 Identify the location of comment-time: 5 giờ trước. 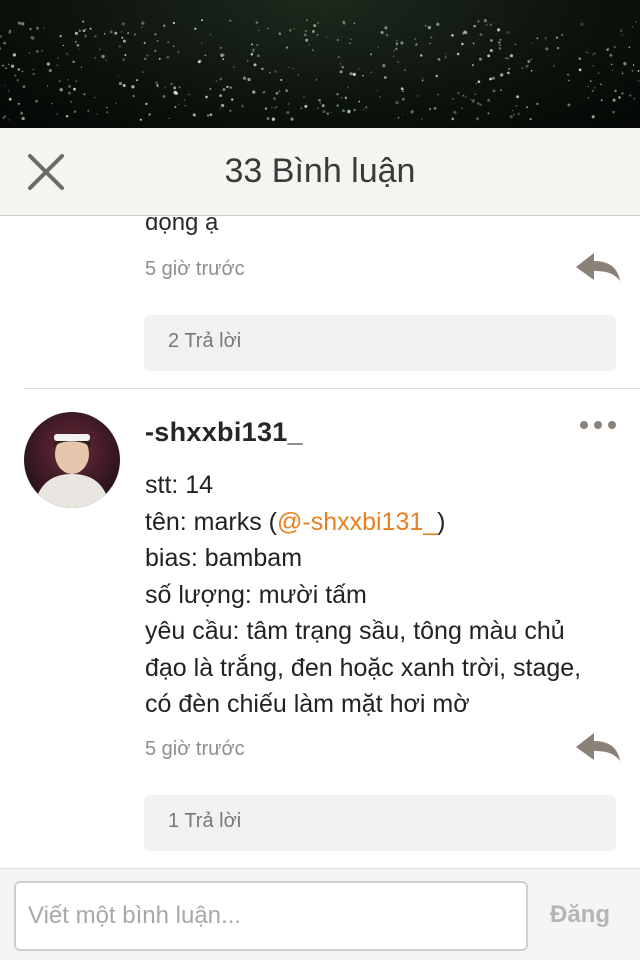
(195, 269).